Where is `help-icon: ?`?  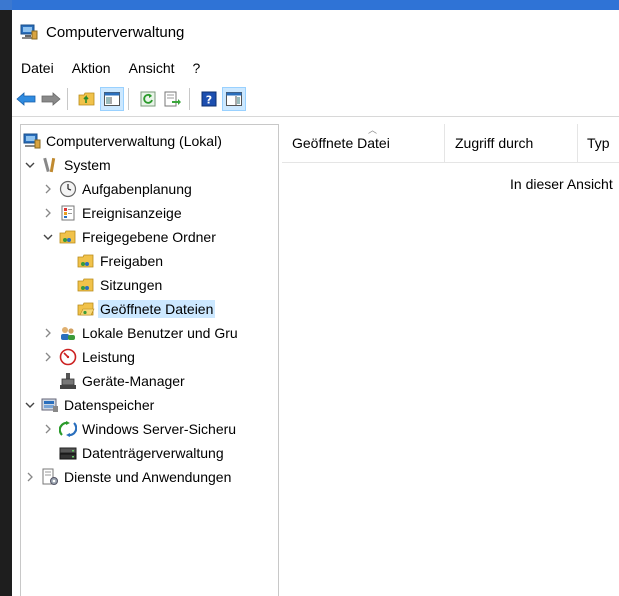 help-icon: ? is located at coordinates (209, 99).